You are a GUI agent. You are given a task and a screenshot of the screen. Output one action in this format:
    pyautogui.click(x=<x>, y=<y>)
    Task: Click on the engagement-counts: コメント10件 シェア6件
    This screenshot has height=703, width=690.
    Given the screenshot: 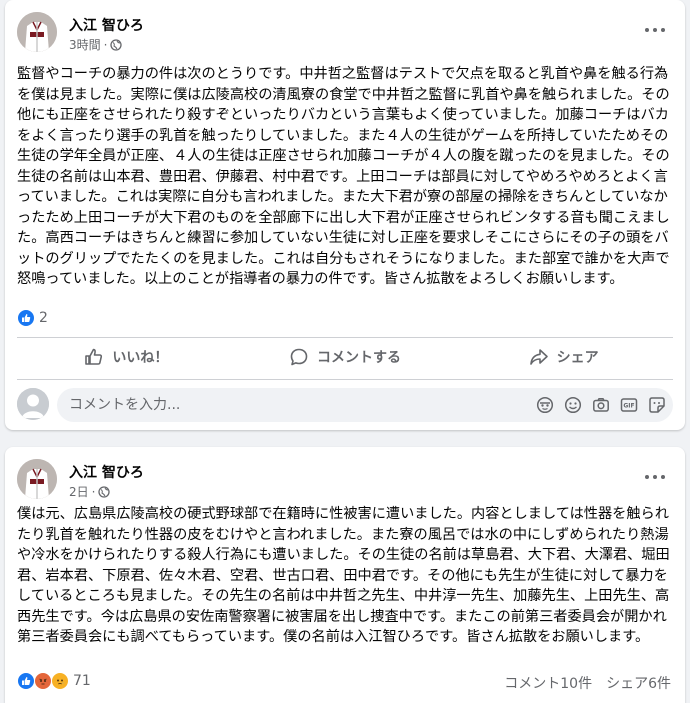 What is the action you would take?
    pyautogui.click(x=587, y=683)
    